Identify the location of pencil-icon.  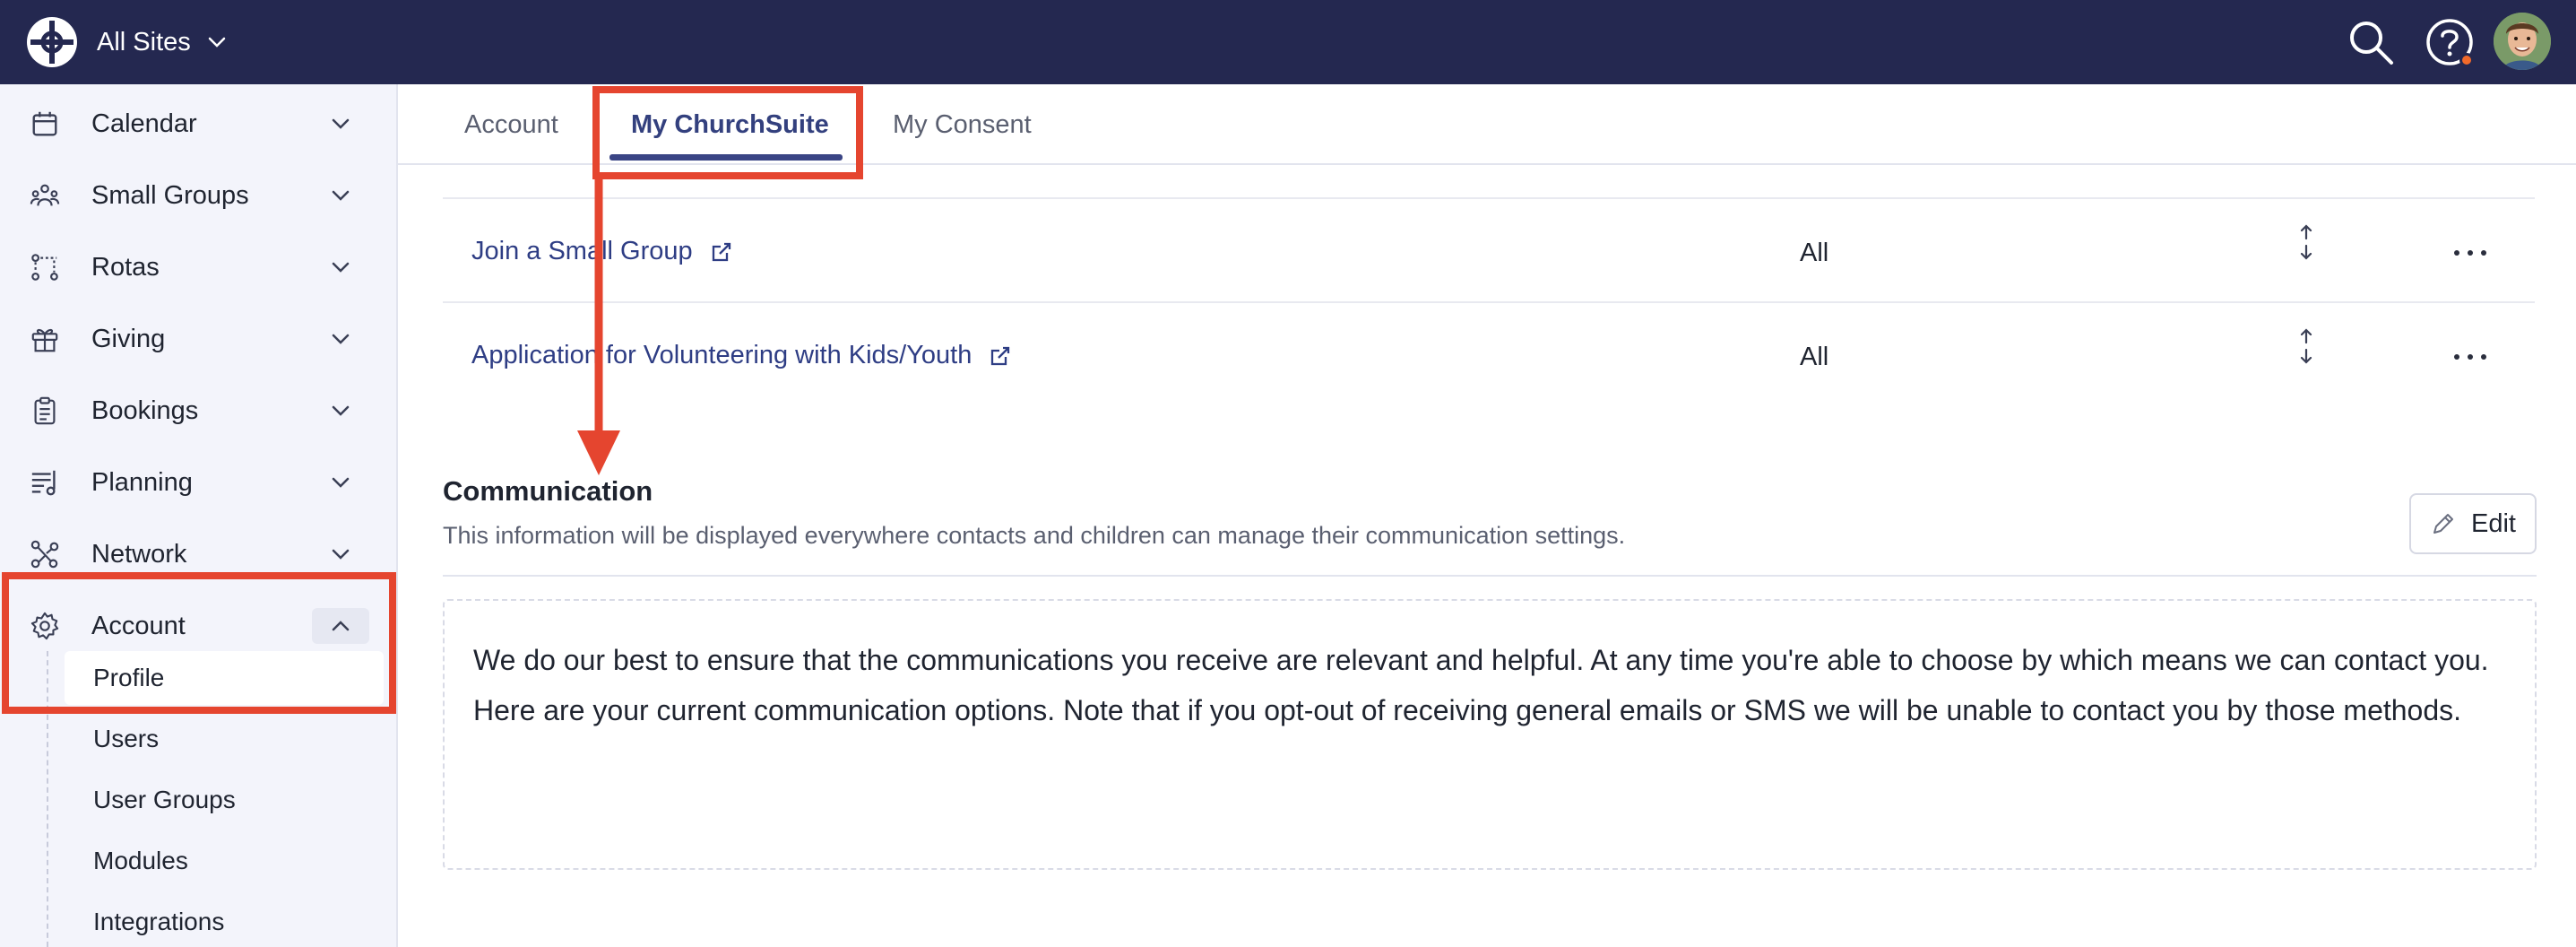
(2443, 524).